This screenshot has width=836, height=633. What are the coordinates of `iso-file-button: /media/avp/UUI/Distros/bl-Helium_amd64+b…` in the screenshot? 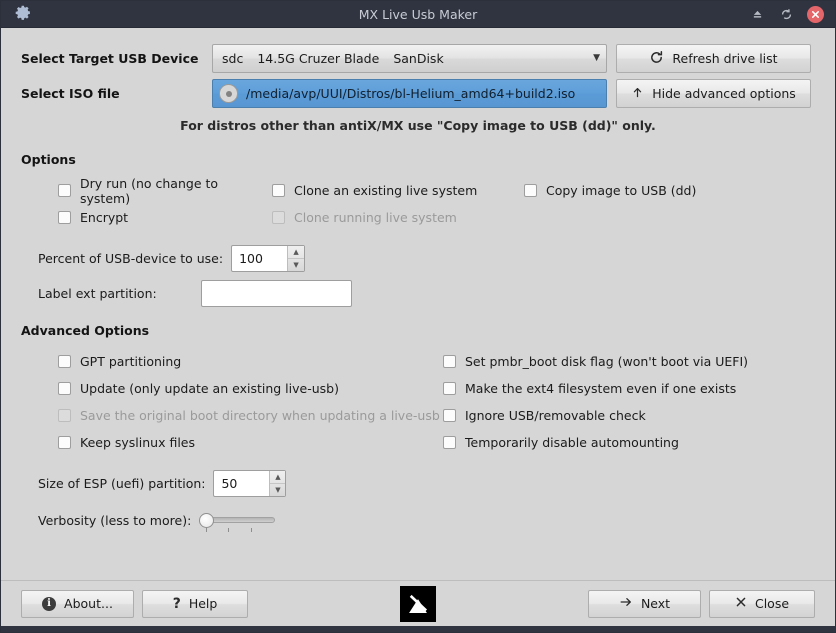 It's located at (409, 93).